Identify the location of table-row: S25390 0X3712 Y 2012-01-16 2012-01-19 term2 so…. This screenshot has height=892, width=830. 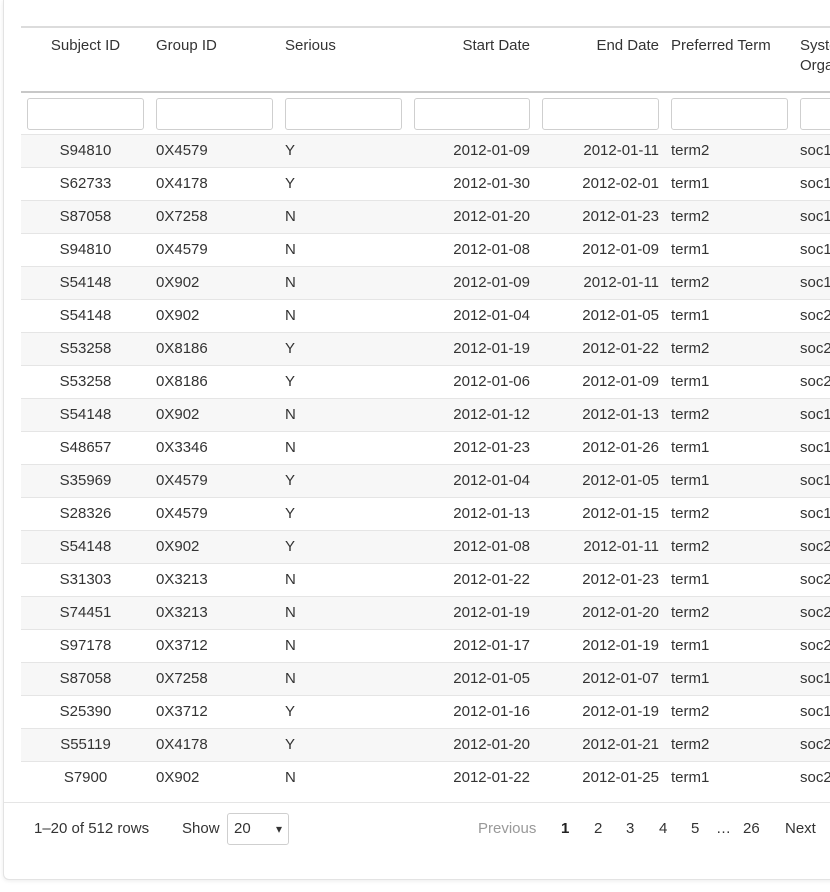
(425, 711).